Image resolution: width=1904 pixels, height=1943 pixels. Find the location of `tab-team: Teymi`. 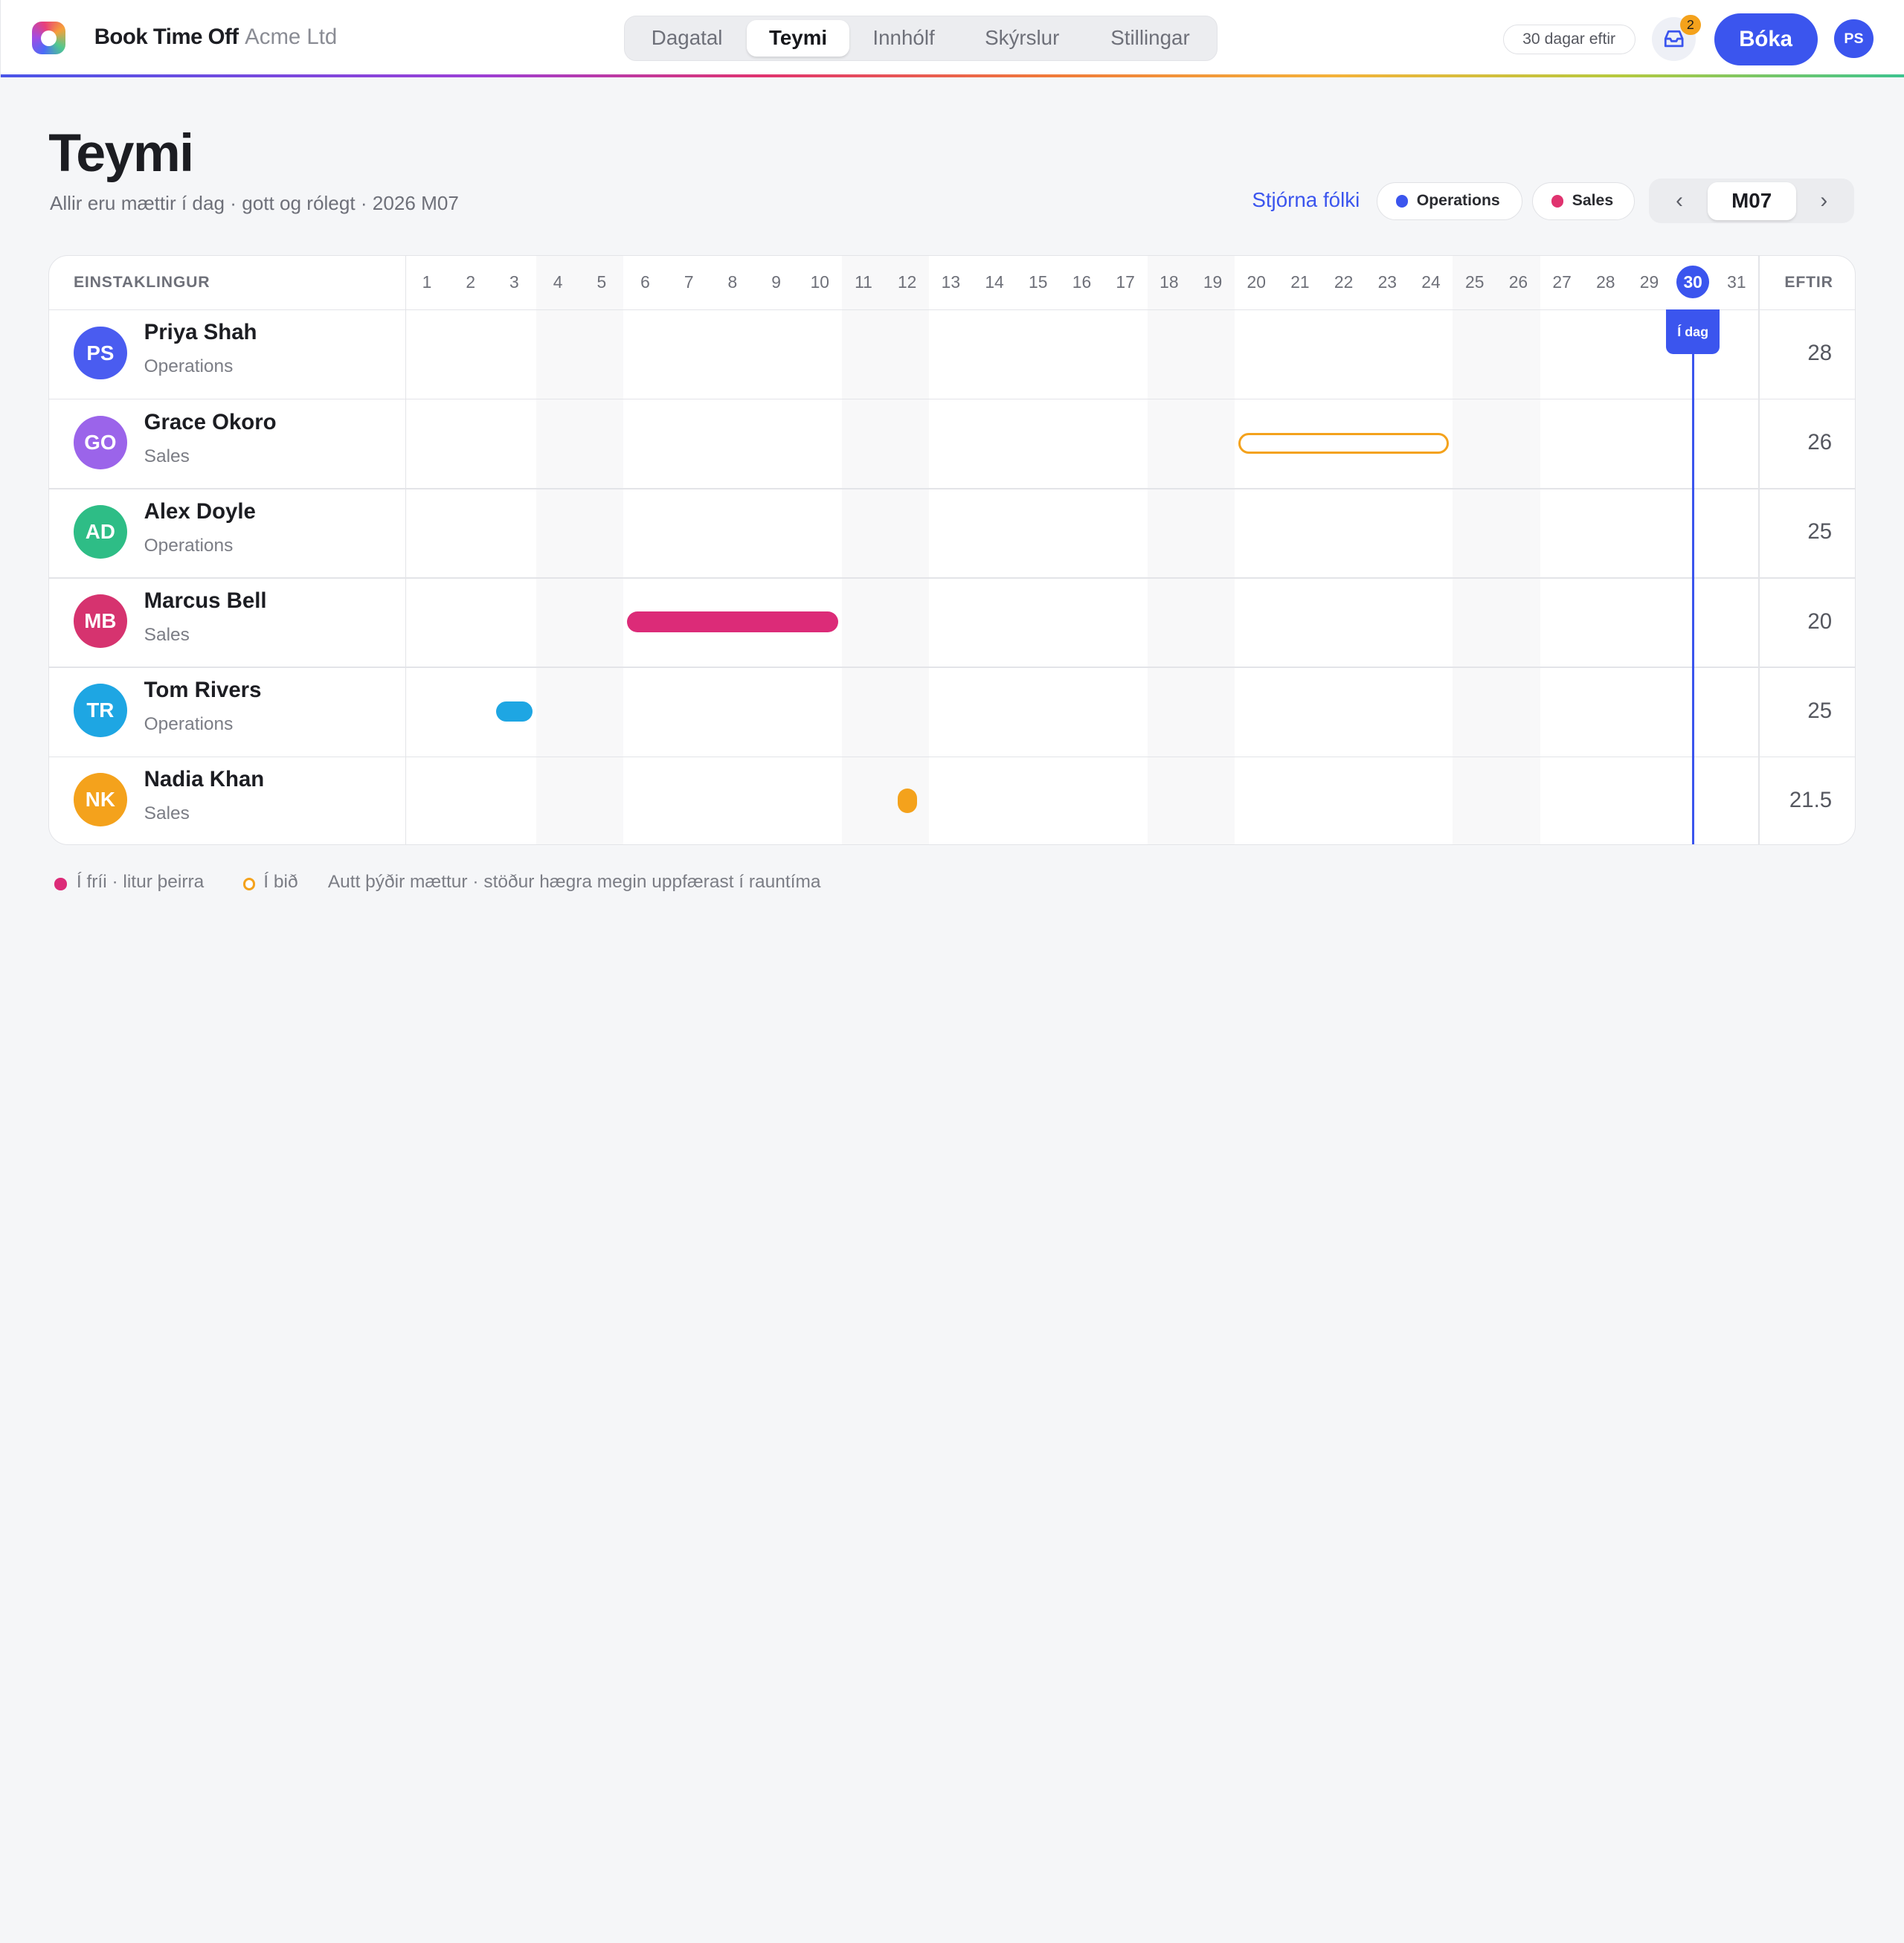

tab-team: Teymi is located at coordinates (798, 38).